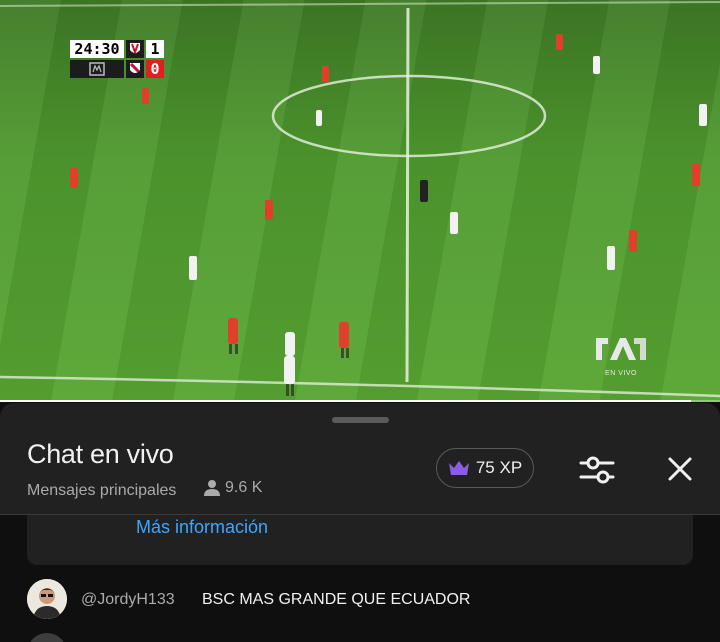 This screenshot has width=720, height=642. I want to click on message-author: @JordyH133, so click(128, 600).